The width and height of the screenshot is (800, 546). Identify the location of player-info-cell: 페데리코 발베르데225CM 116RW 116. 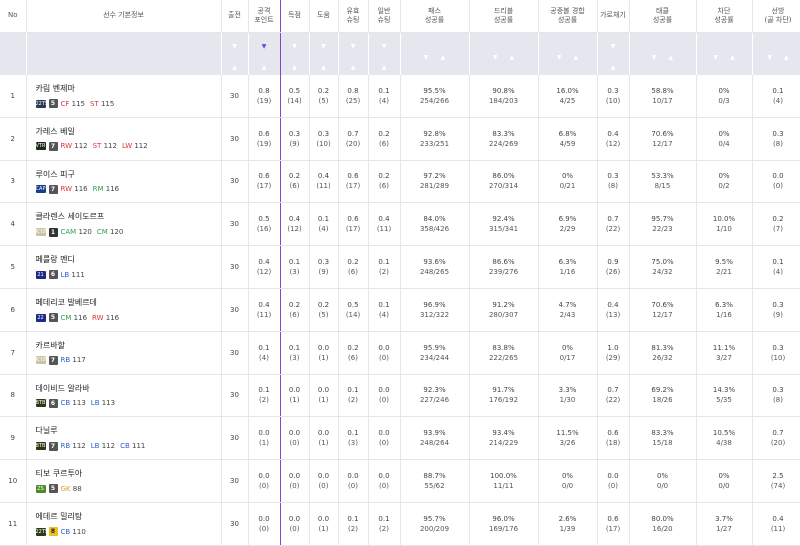
(123, 309).